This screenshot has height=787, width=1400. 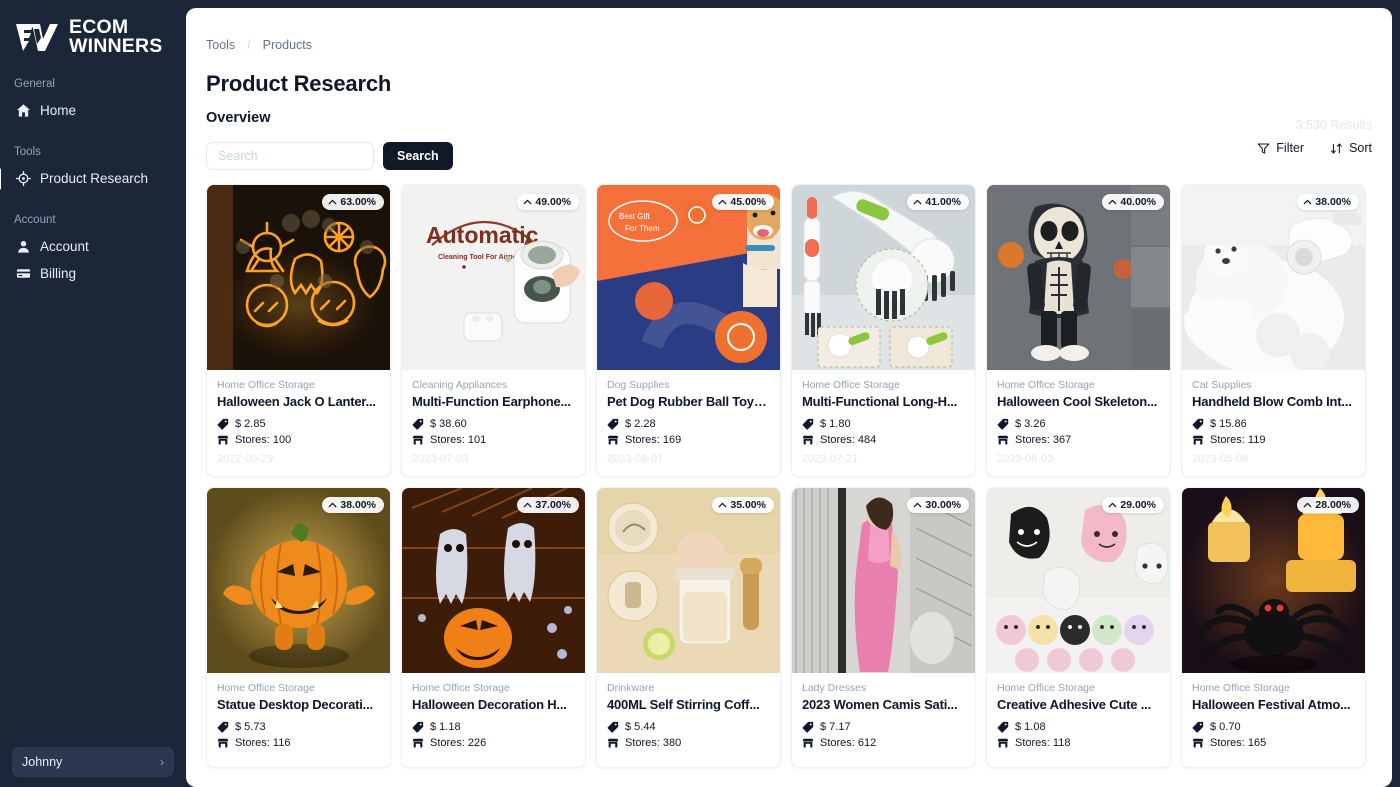 What do you see at coordinates (1078, 743) in the screenshot?
I see `product-stores-row: Stores: 118` at bounding box center [1078, 743].